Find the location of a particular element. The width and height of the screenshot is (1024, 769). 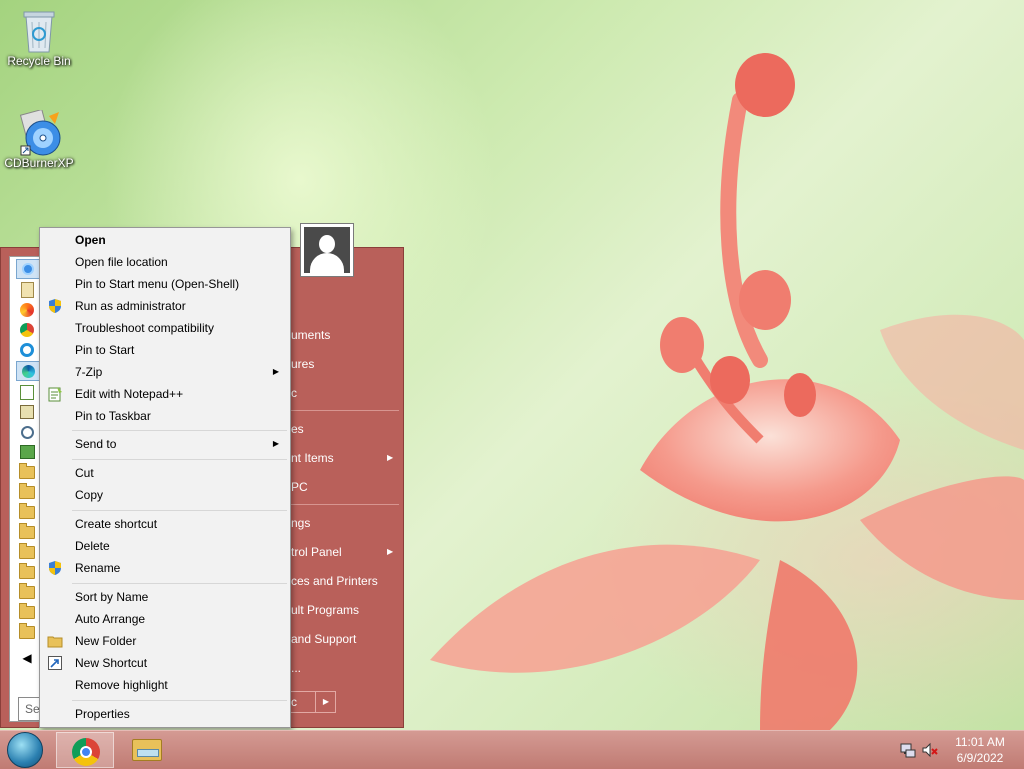

taskbar: 11:01 AM 6/9/2022 is located at coordinates (512, 749).